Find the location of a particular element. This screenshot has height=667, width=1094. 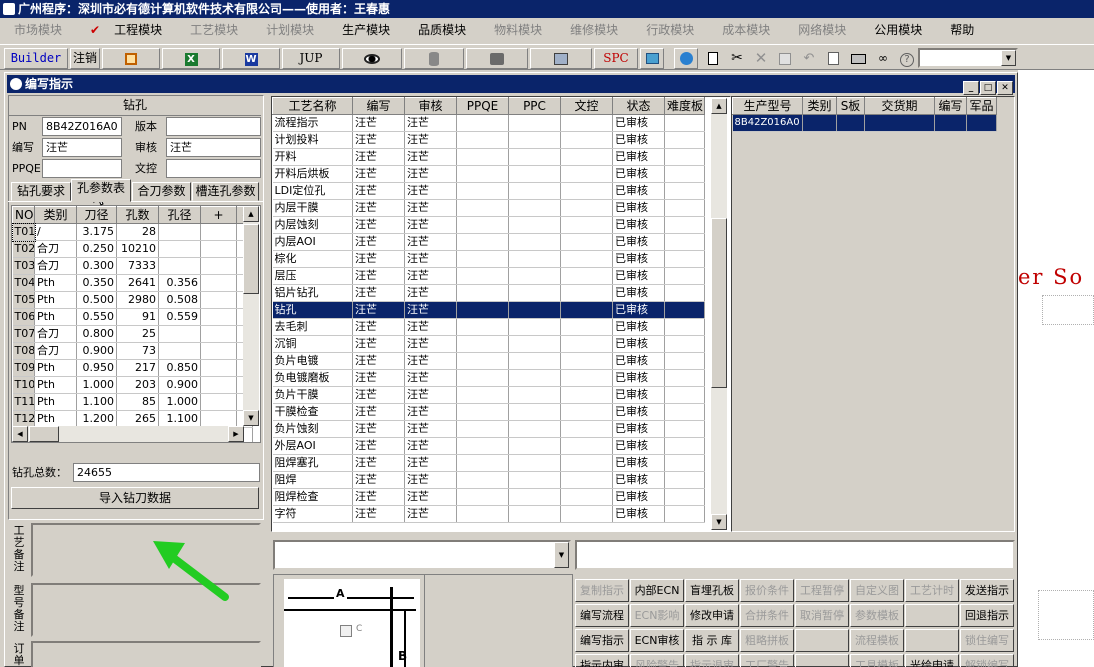

table-cell: 28 is located at coordinates (137, 232).